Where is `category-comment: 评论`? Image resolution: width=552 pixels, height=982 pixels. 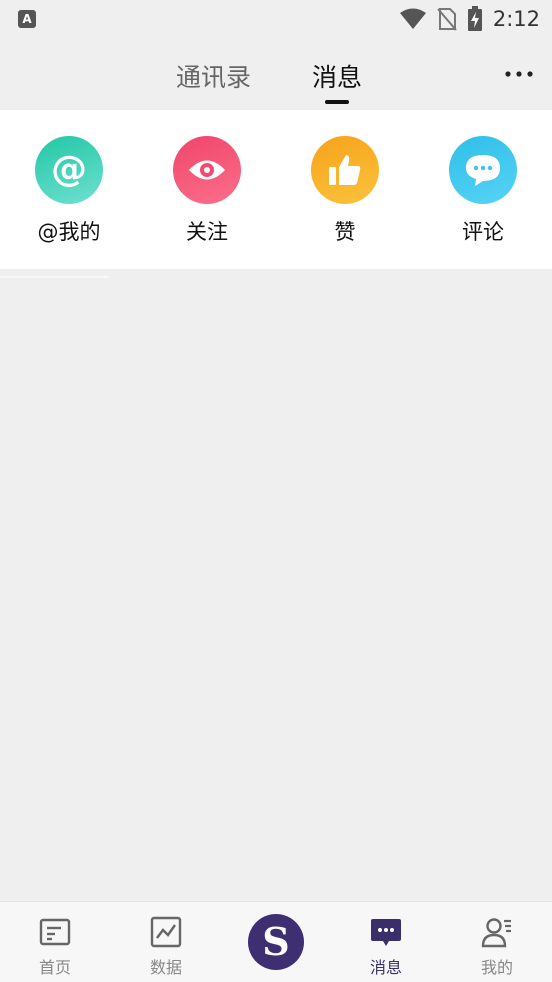 category-comment: 评论 is located at coordinates (483, 191).